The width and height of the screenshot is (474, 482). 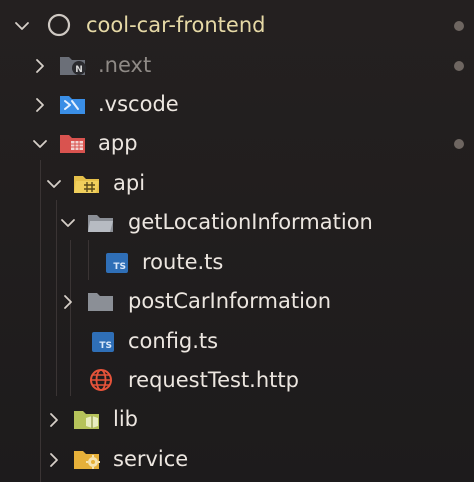 What do you see at coordinates (173, 341) in the screenshot?
I see `tree-item-label: config.ts` at bounding box center [173, 341].